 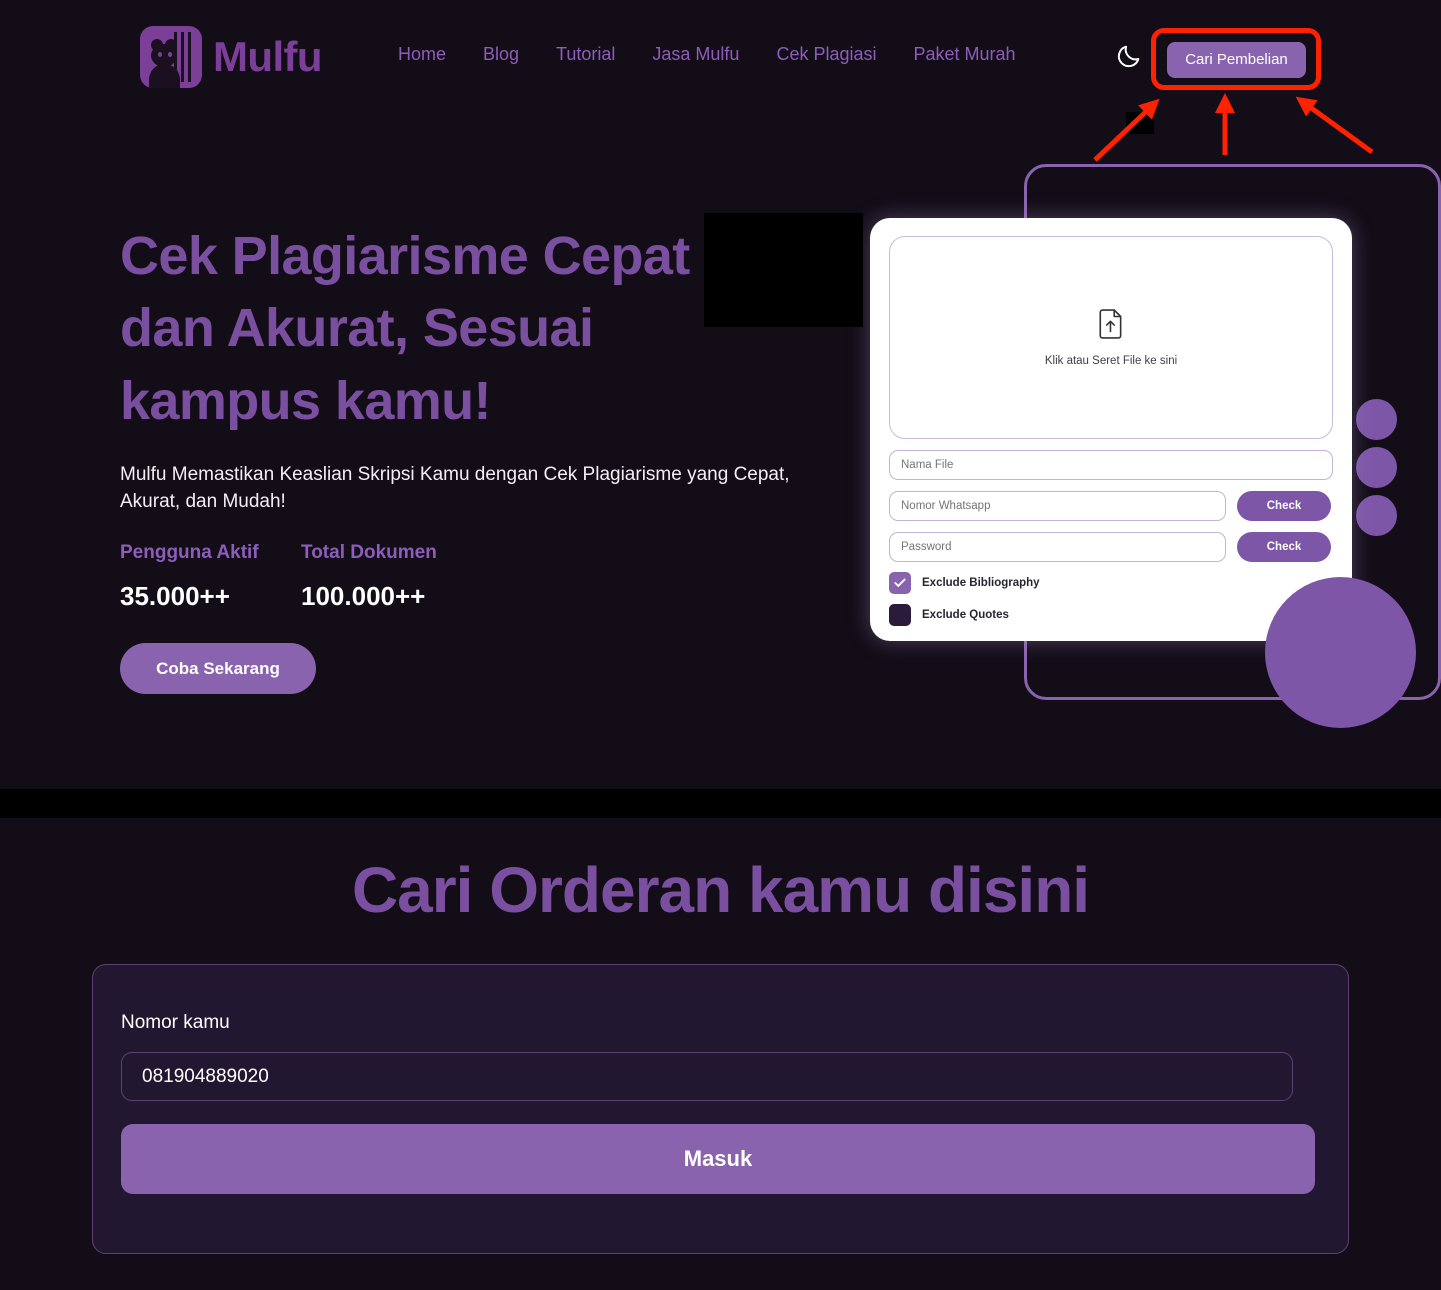 I want to click on field-row-password: Check, so click(x=1111, y=547).